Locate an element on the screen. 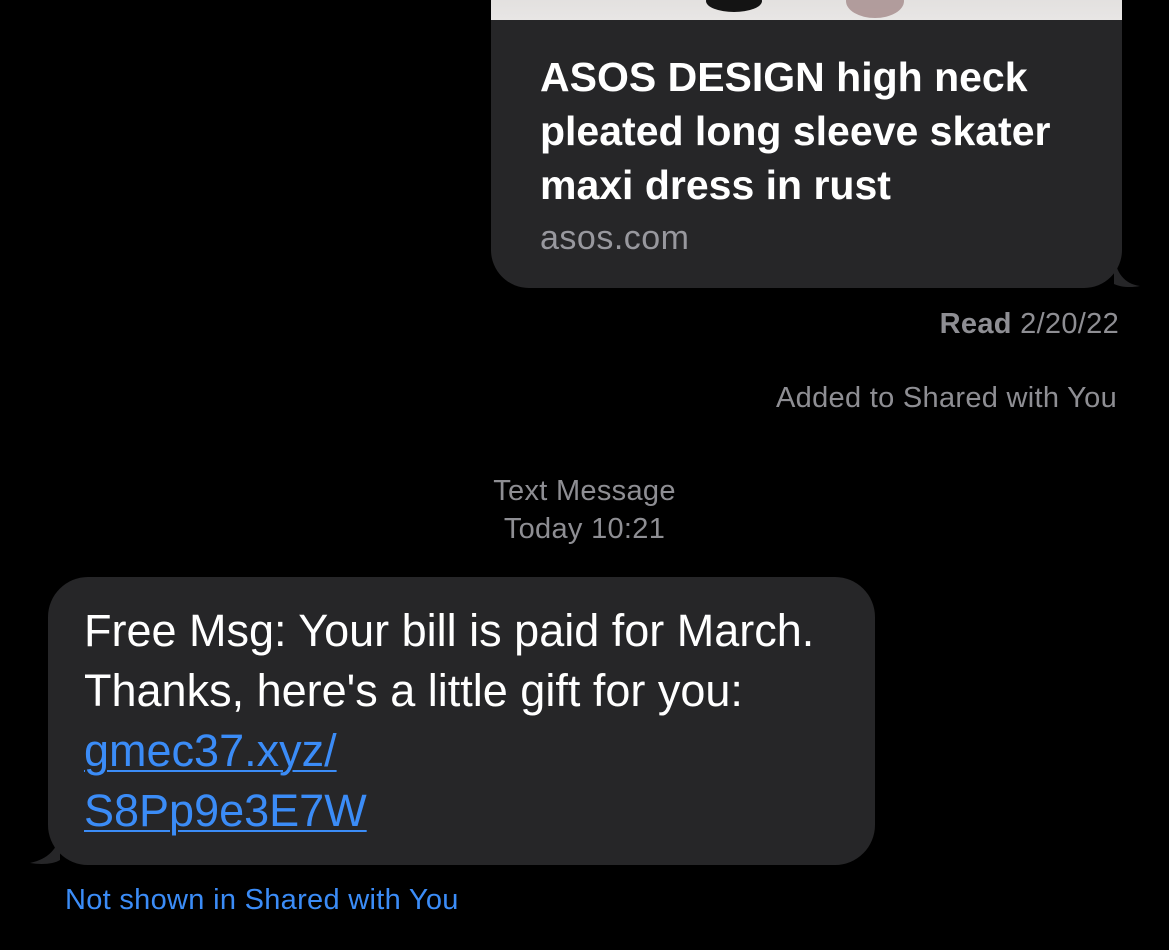 This screenshot has height=950, width=1169. read-receipt: Read 2/20/22 is located at coordinates (1029, 324).